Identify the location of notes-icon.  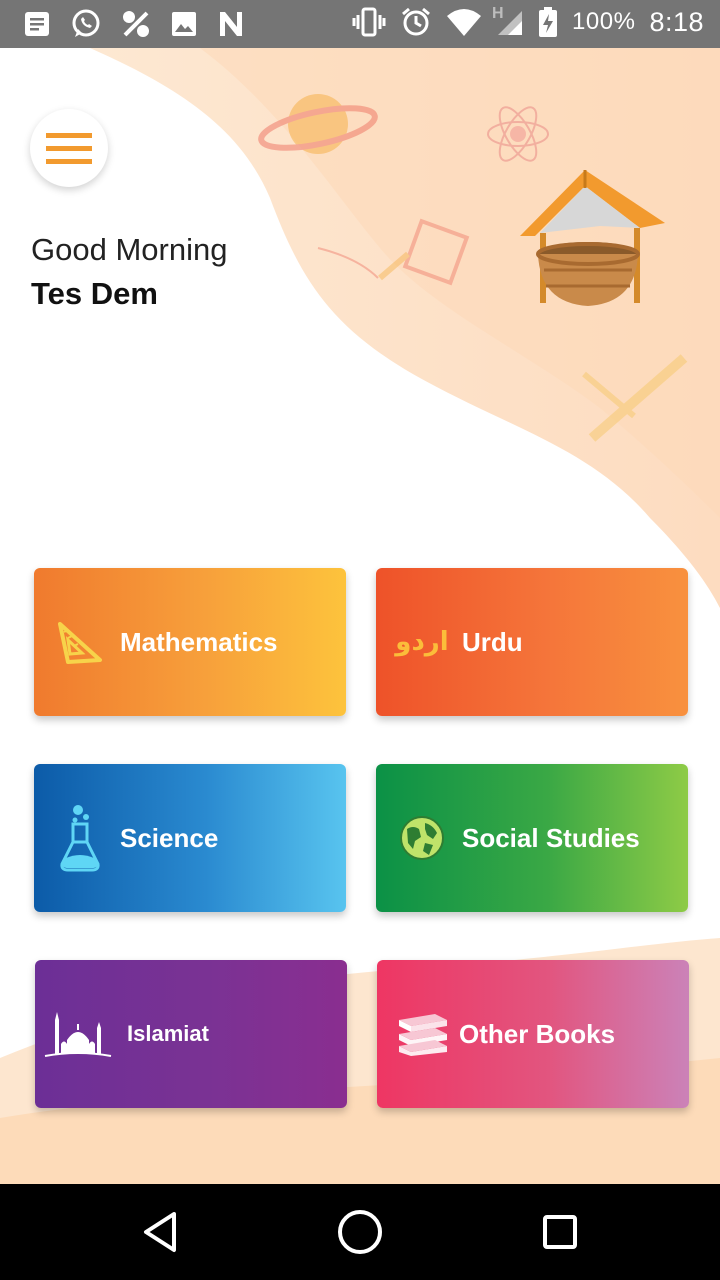
(37, 24).